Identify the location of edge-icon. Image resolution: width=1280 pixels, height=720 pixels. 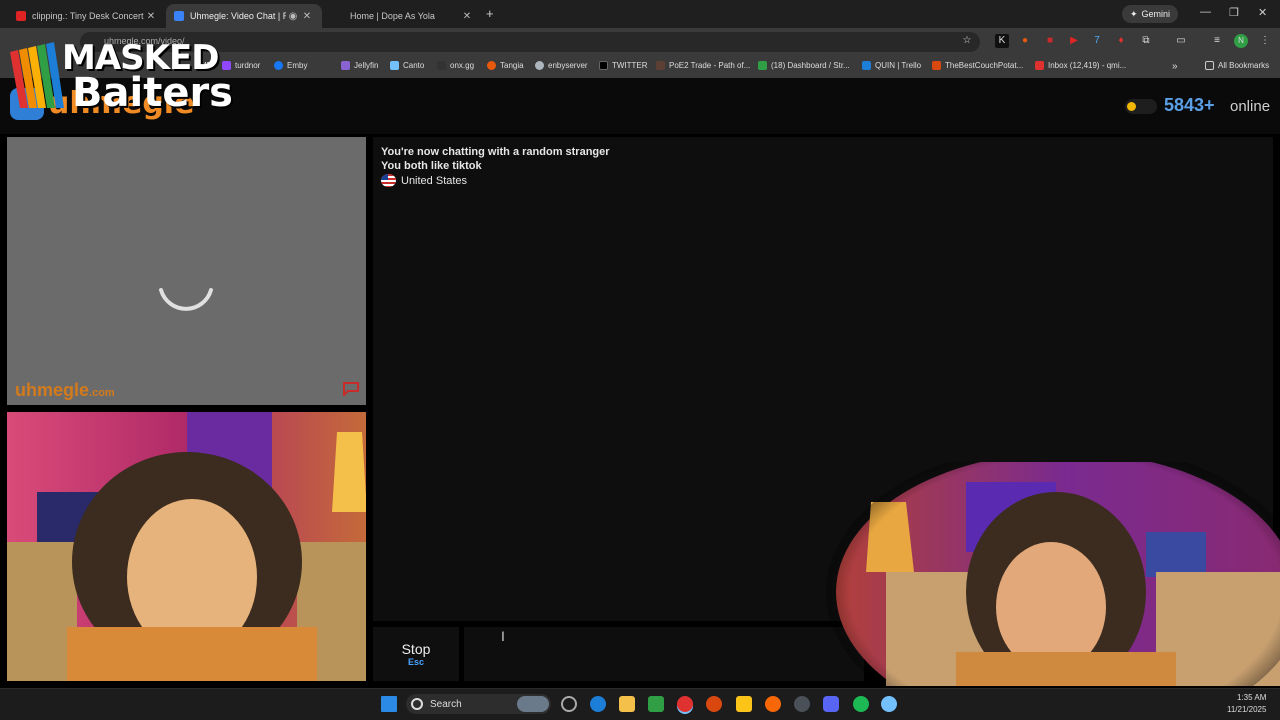
(598, 704).